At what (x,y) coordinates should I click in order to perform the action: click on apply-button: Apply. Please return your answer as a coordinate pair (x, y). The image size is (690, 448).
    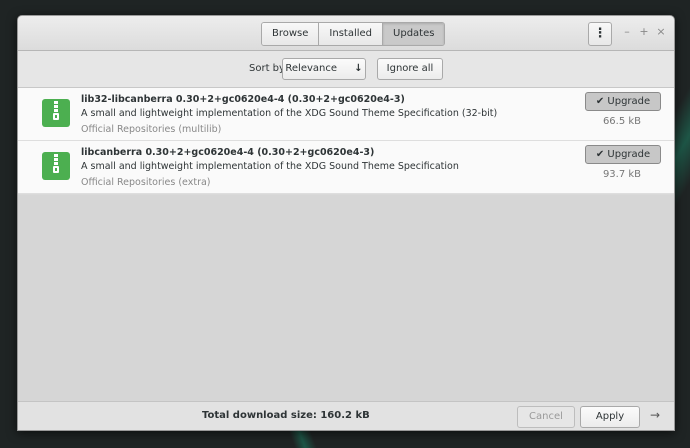
    Looking at the image, I should click on (610, 417).